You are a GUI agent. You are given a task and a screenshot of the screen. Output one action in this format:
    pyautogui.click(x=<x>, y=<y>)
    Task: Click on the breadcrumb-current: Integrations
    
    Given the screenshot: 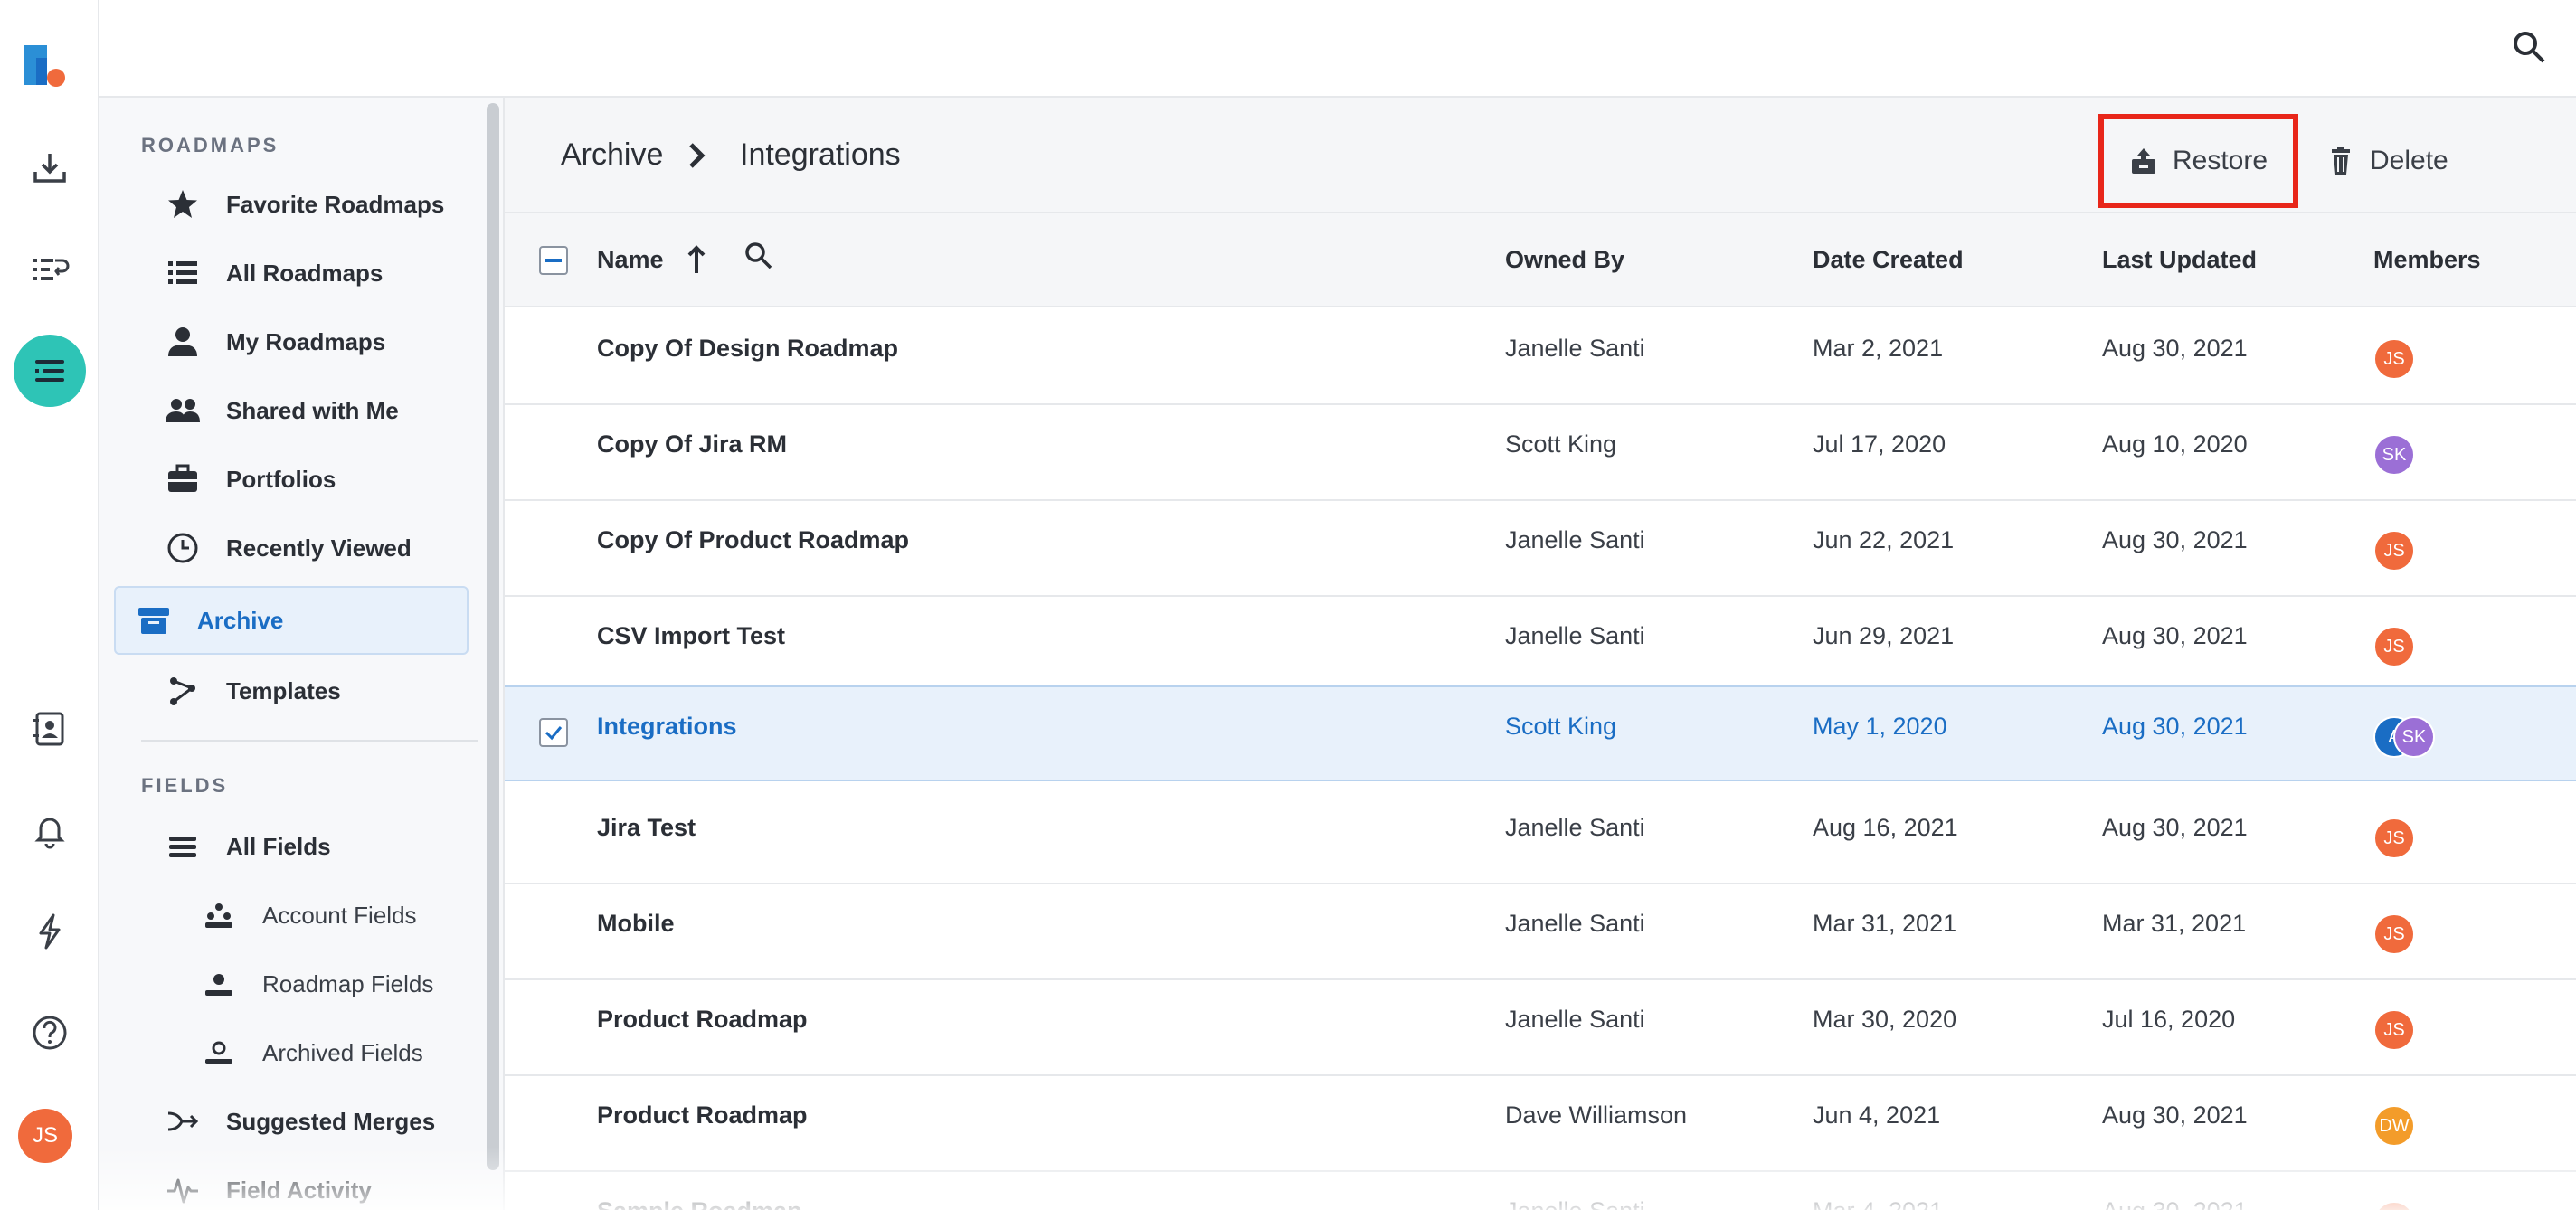 What is the action you would take?
    pyautogui.click(x=821, y=154)
    